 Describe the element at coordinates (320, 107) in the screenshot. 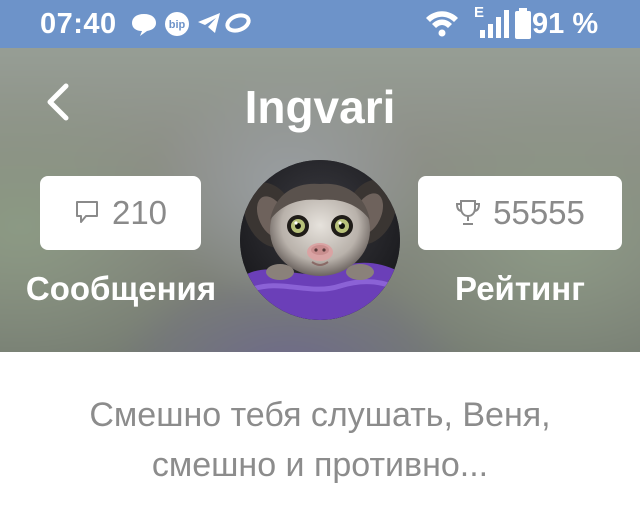

I see `profile-title: Ingvari` at that location.